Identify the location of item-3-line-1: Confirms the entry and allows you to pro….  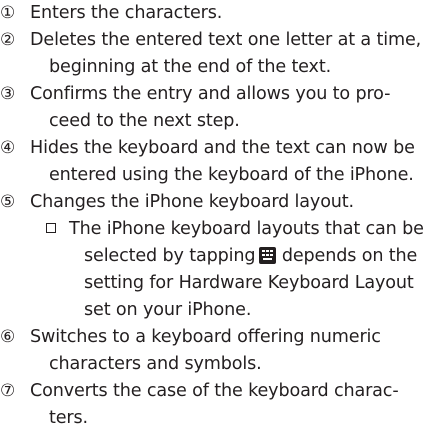
(210, 94).